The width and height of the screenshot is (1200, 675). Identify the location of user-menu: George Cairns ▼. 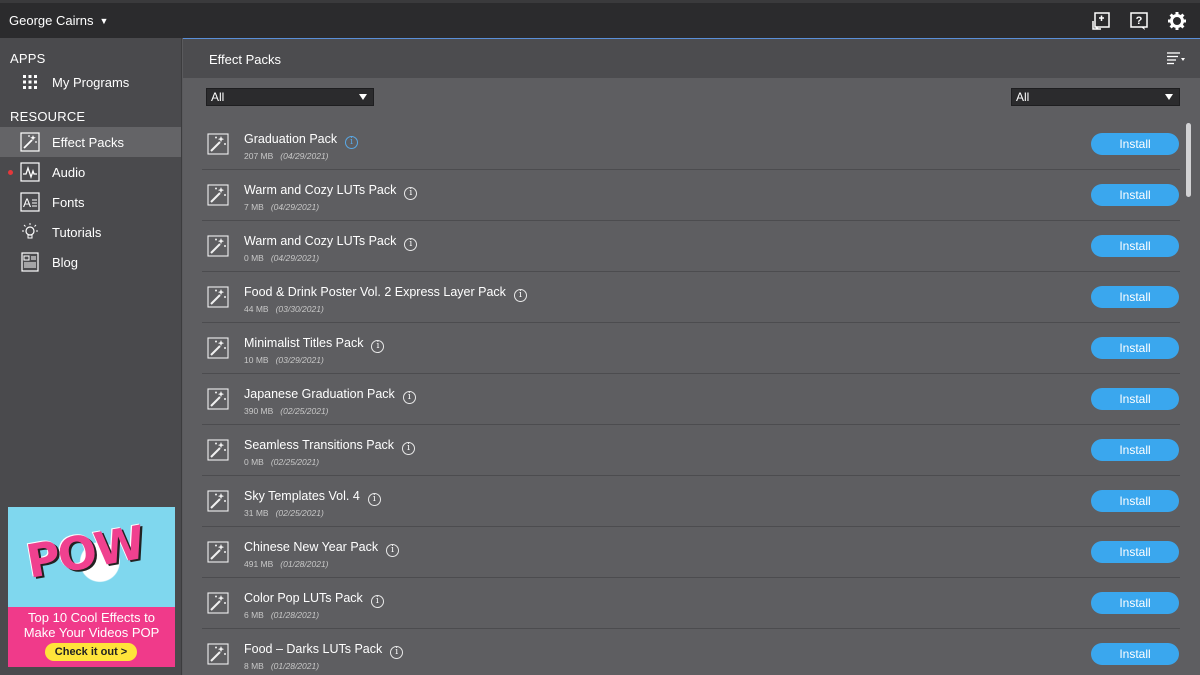
(54, 20).